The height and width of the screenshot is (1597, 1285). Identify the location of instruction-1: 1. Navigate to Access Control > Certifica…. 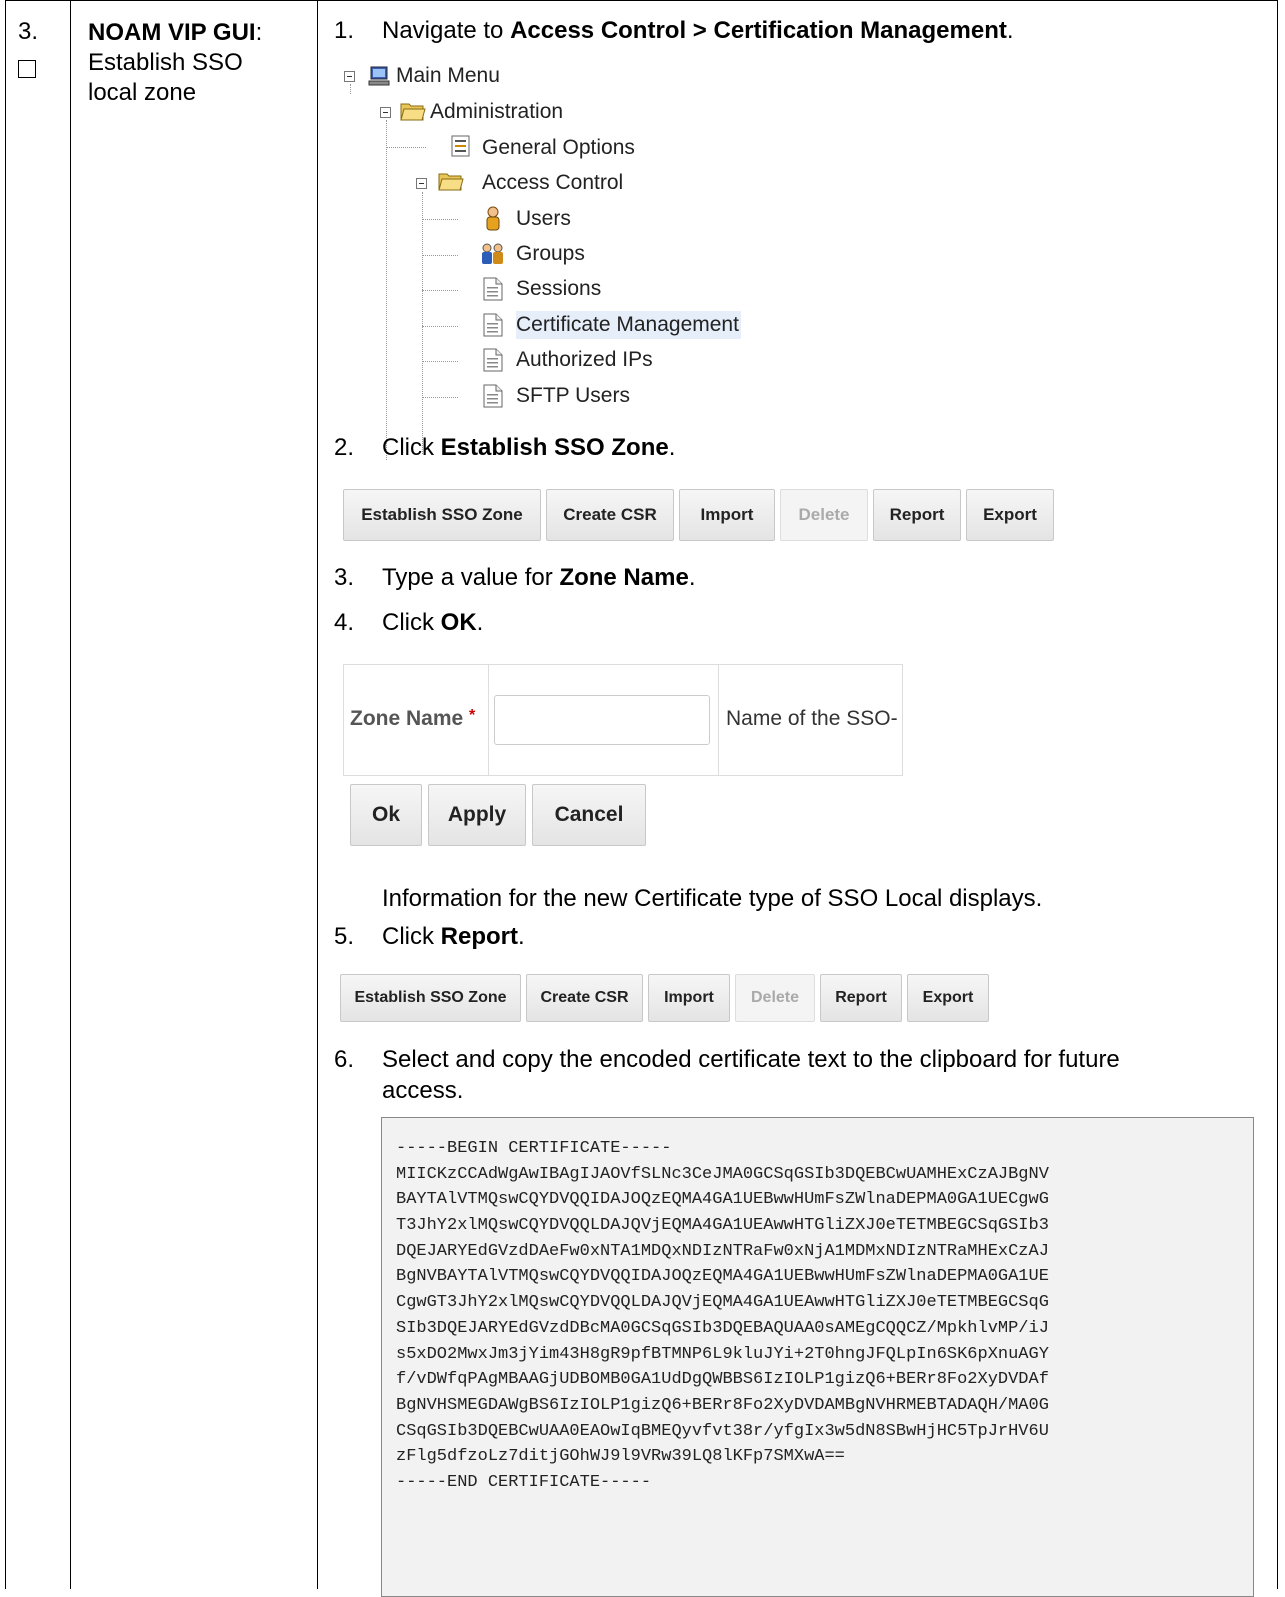
(674, 31).